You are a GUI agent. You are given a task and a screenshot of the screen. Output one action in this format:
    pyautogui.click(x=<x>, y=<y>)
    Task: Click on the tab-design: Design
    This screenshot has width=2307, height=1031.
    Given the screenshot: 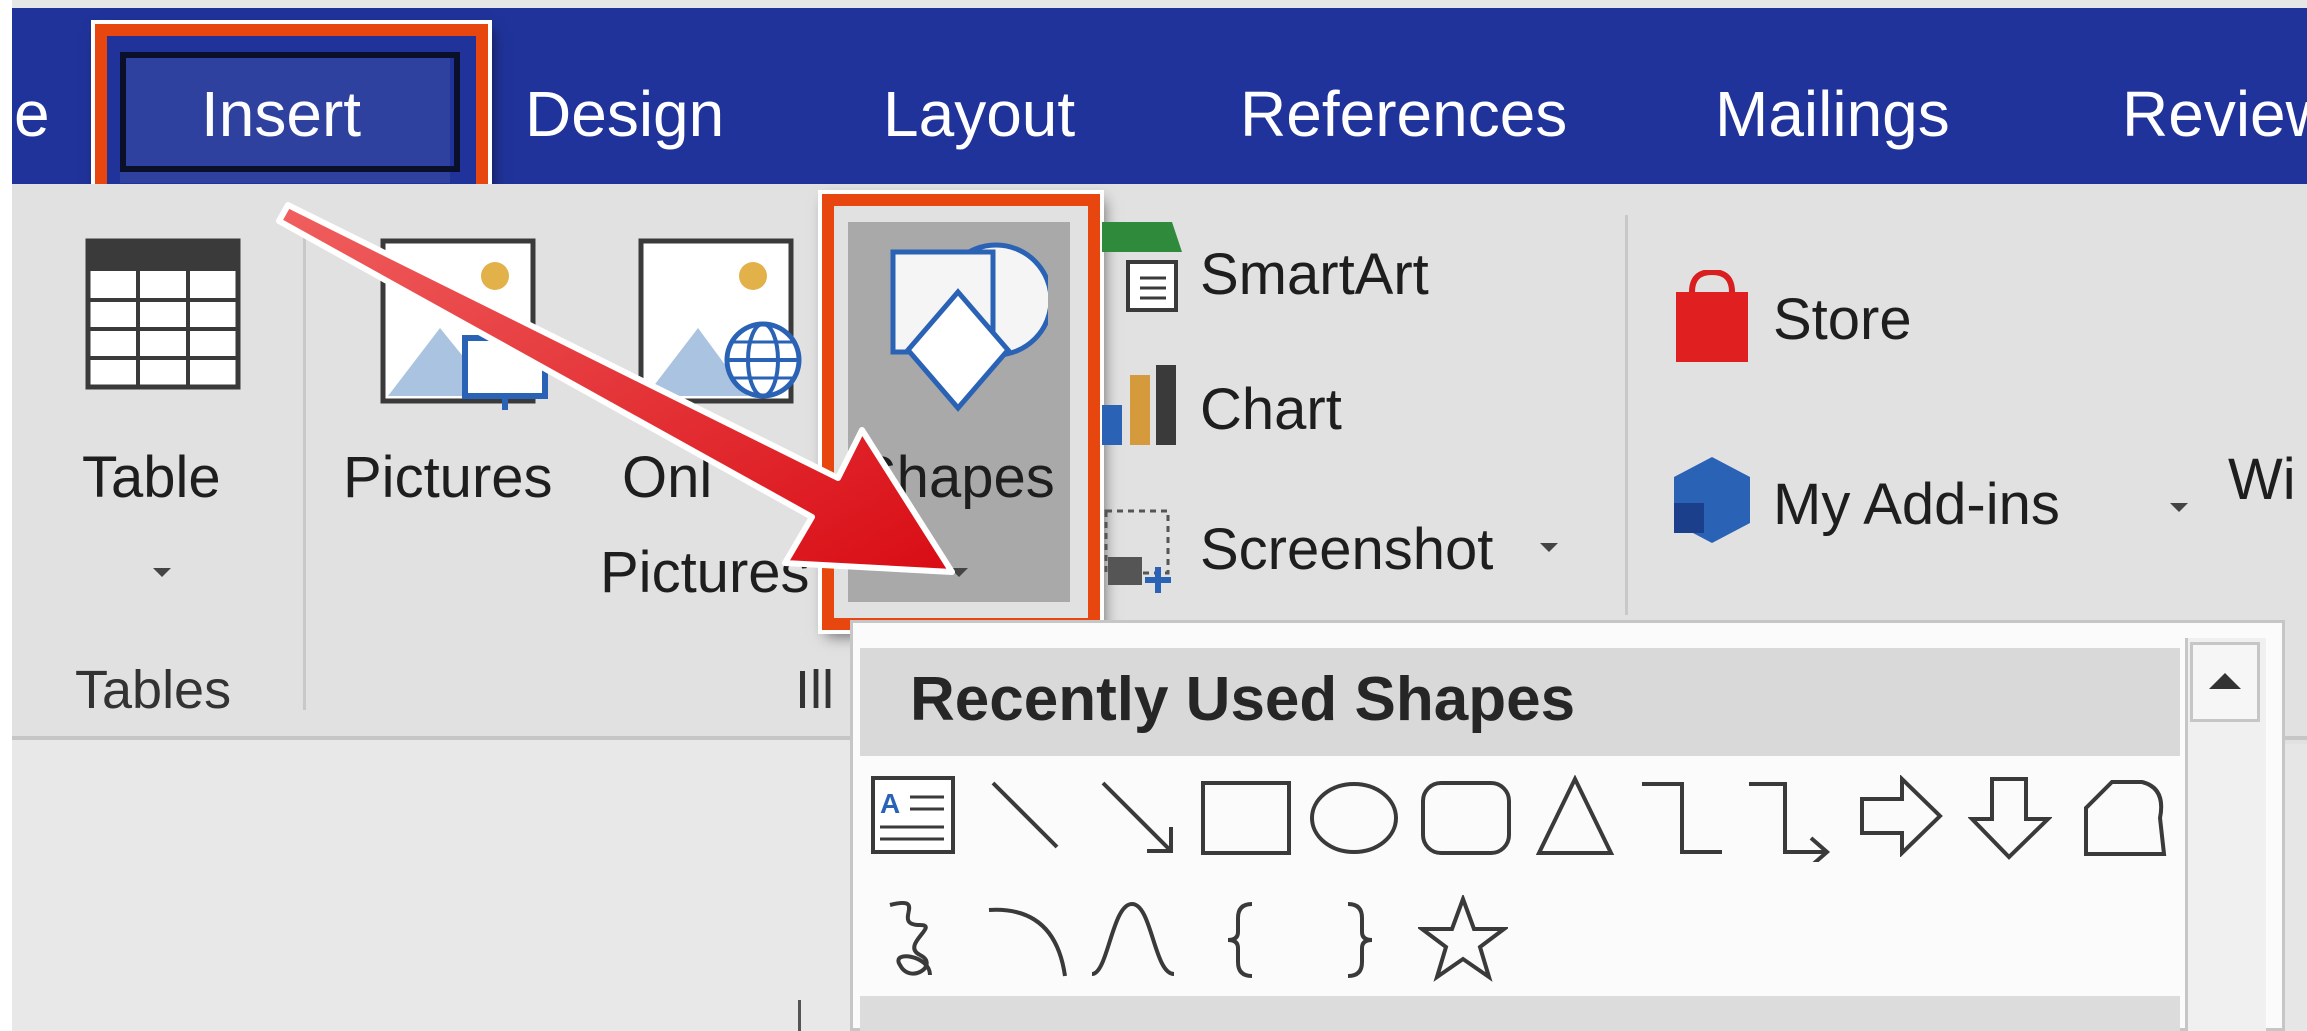 What is the action you would take?
    pyautogui.click(x=624, y=114)
    